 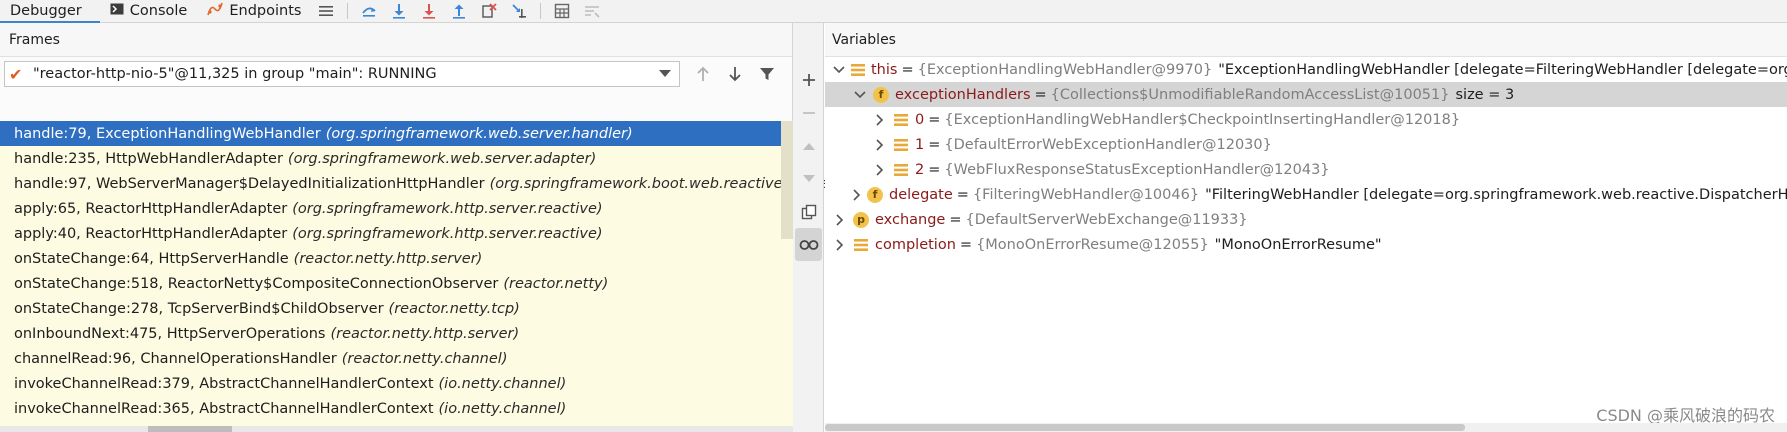 I want to click on previous-frame-button, so click(x=703, y=74).